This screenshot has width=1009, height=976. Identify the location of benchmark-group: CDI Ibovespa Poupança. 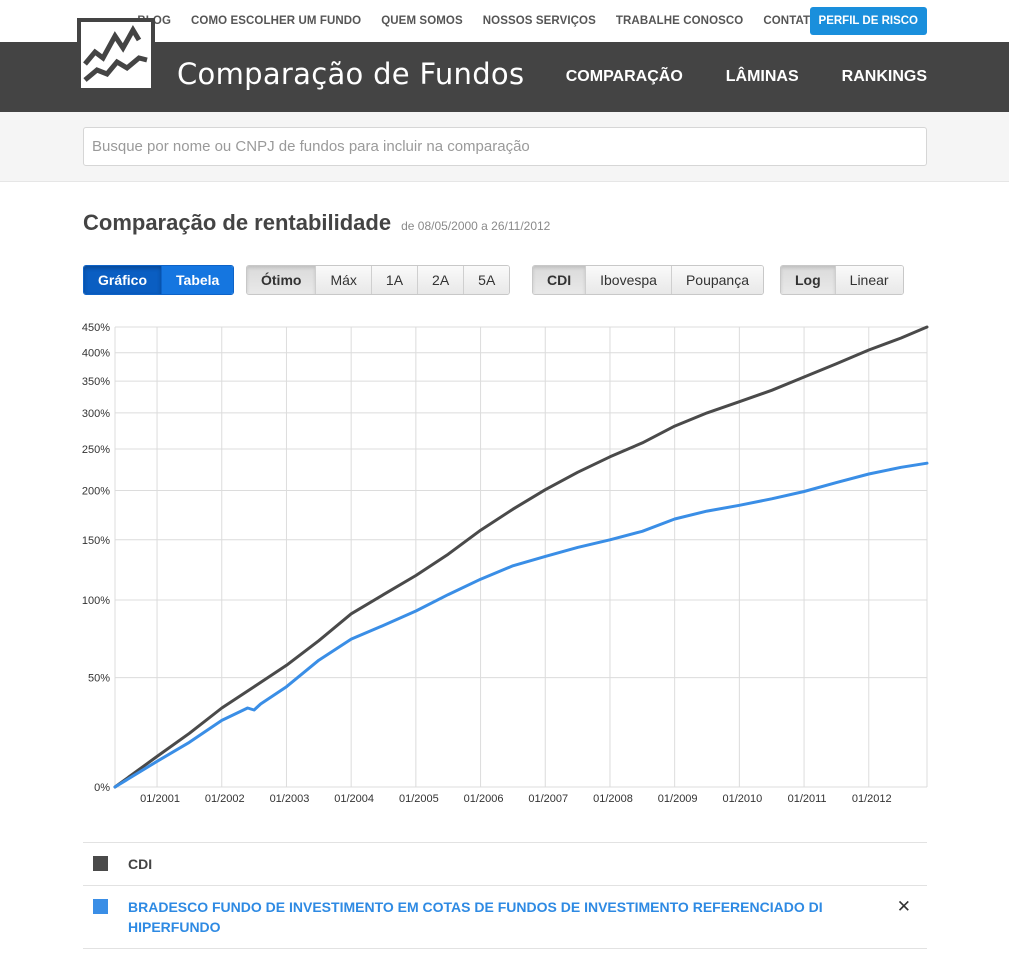
(648, 280).